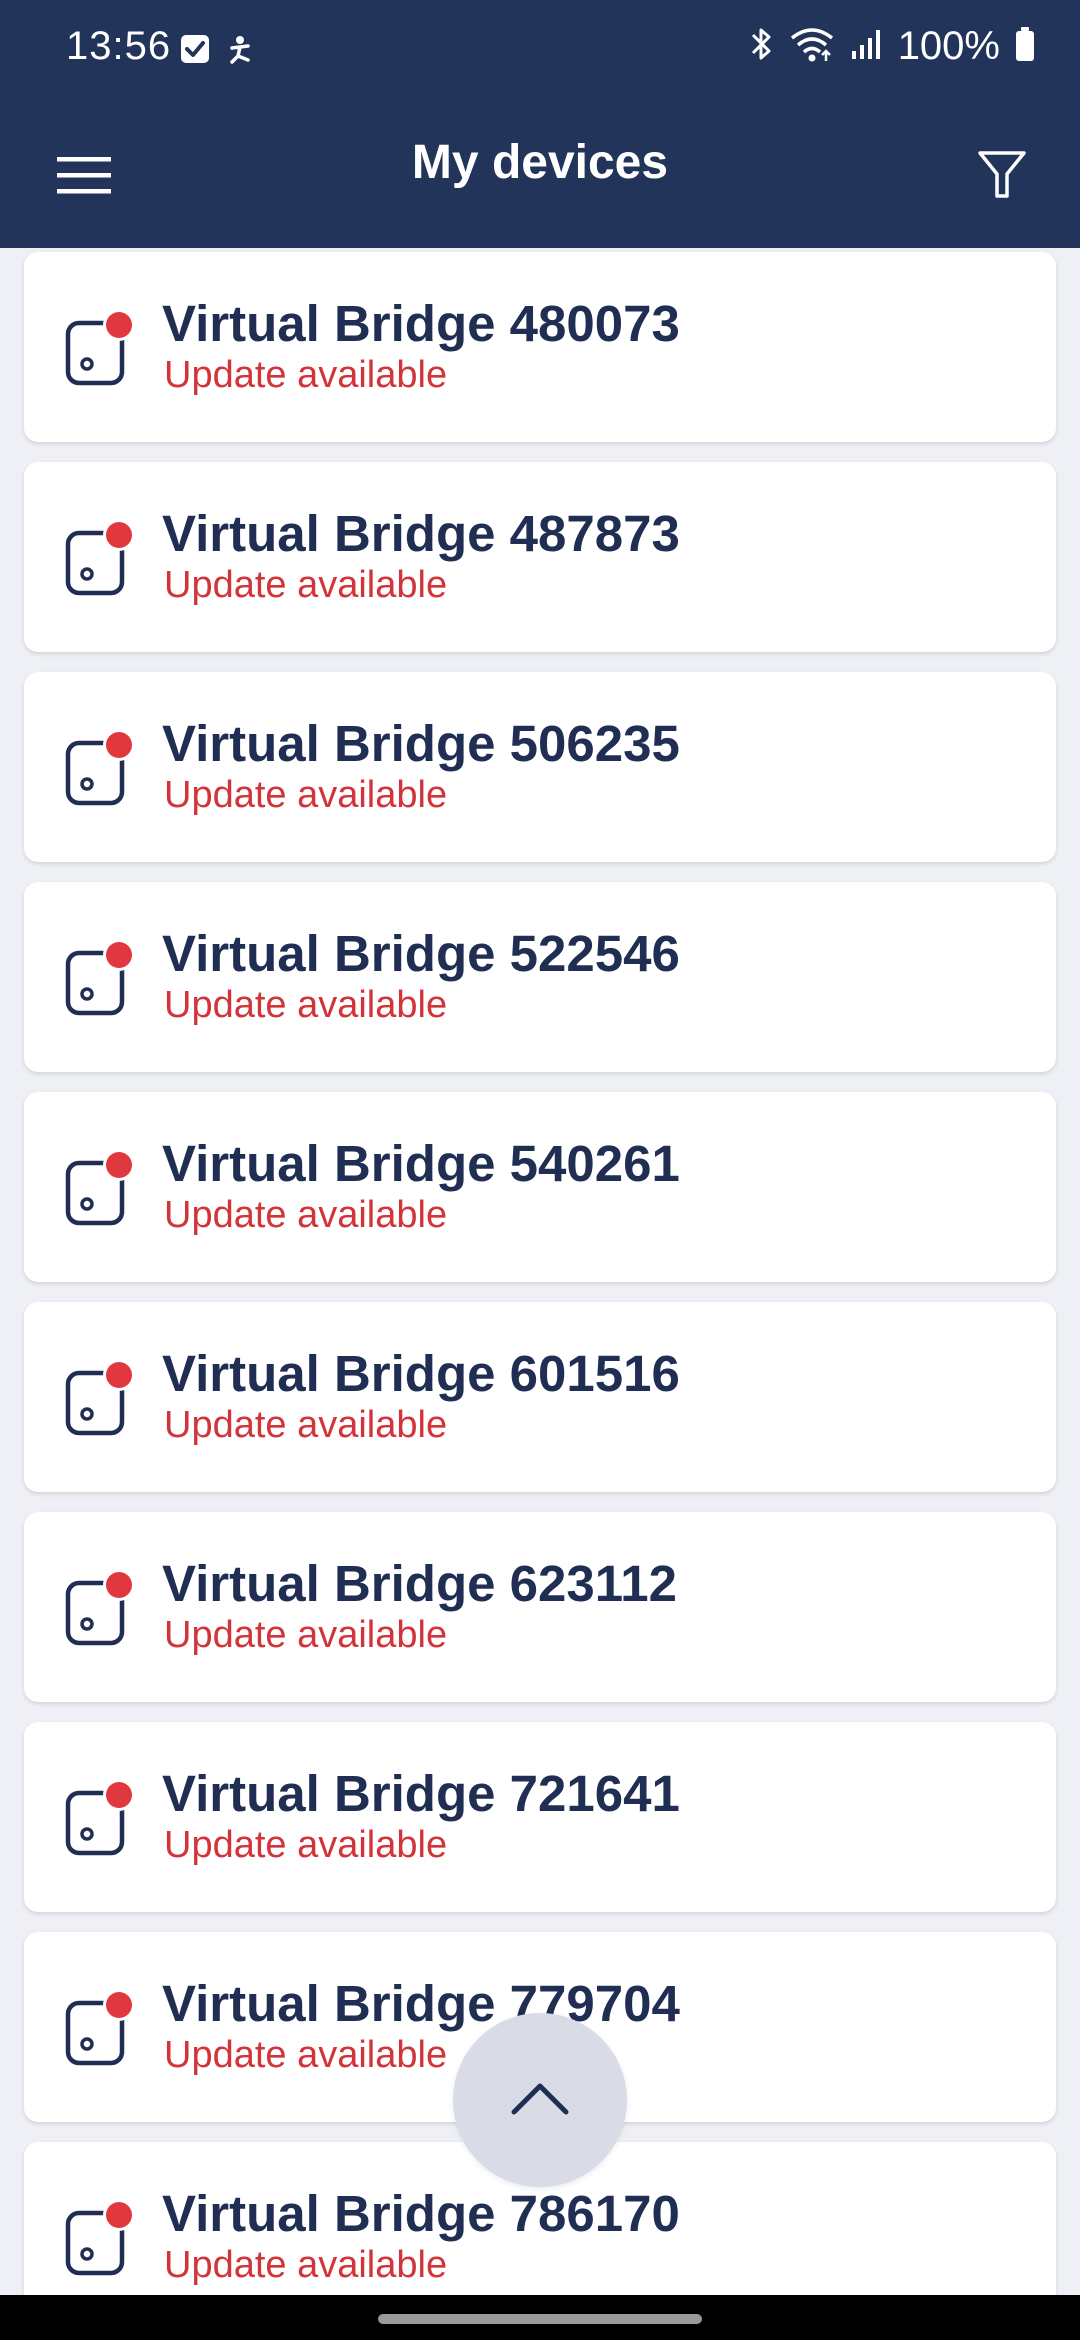 The image size is (1080, 2340). What do you see at coordinates (421, 953) in the screenshot?
I see `device-name: Virtual Bridge 522546` at bounding box center [421, 953].